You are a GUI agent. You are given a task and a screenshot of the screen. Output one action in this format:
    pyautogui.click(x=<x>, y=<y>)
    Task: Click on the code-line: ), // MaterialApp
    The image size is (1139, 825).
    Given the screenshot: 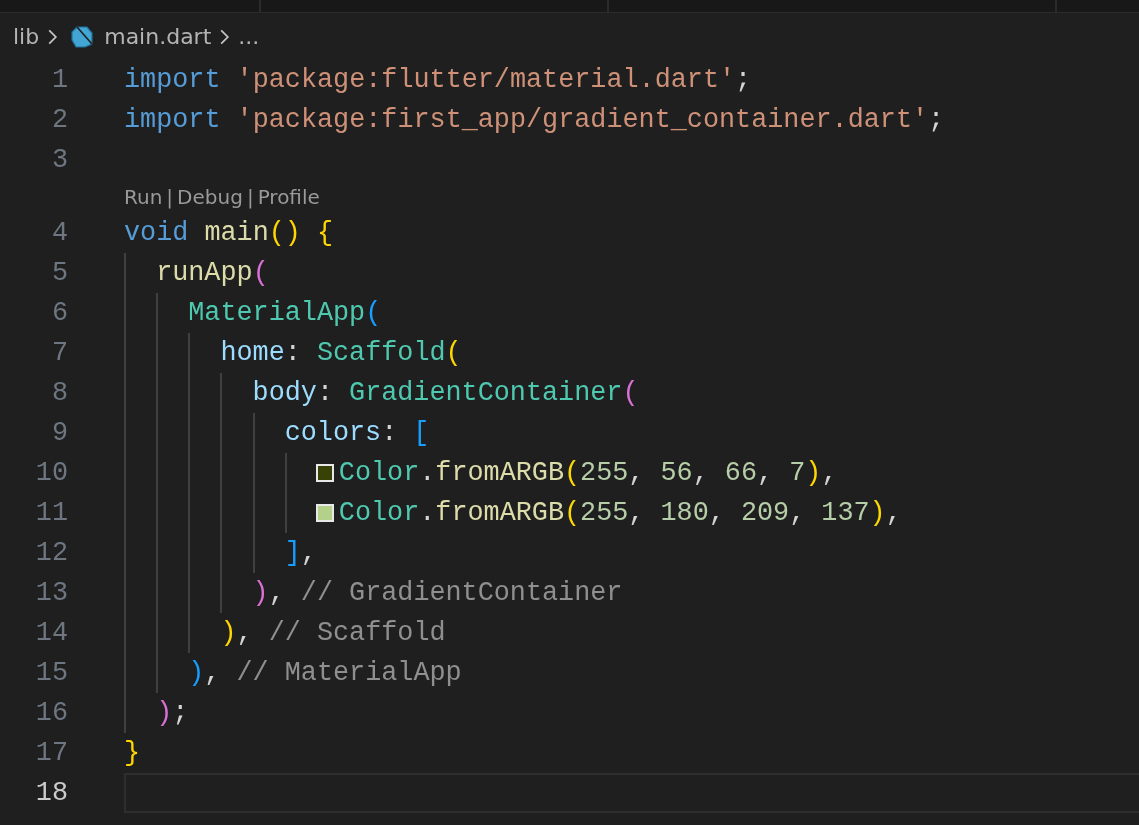 What is the action you would take?
    pyautogui.click(x=325, y=673)
    